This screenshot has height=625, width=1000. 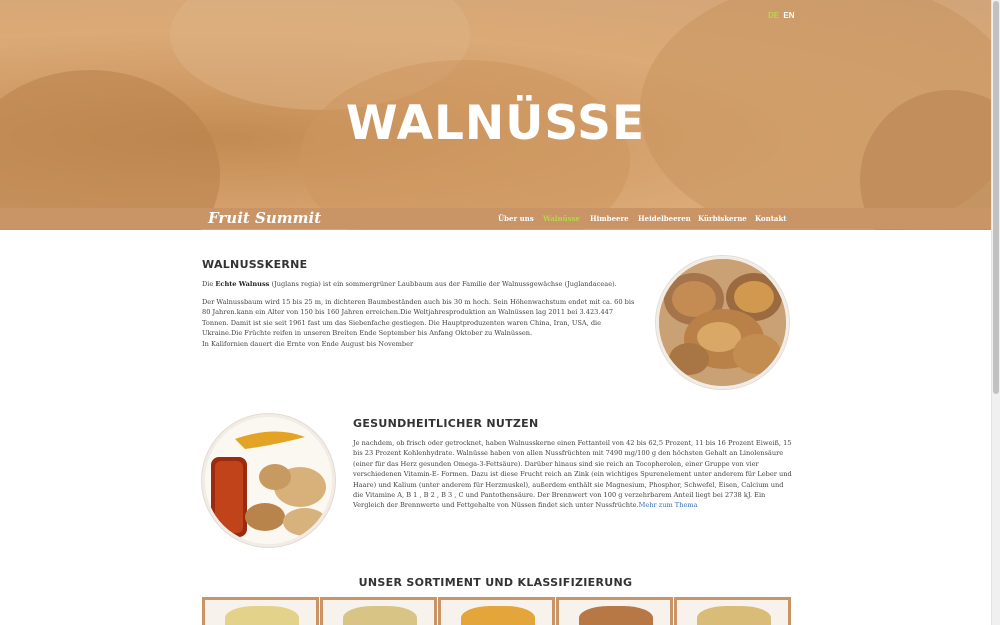 What do you see at coordinates (664, 218) in the screenshot?
I see `nav-item-heidelbeeren: Heidelbeeren` at bounding box center [664, 218].